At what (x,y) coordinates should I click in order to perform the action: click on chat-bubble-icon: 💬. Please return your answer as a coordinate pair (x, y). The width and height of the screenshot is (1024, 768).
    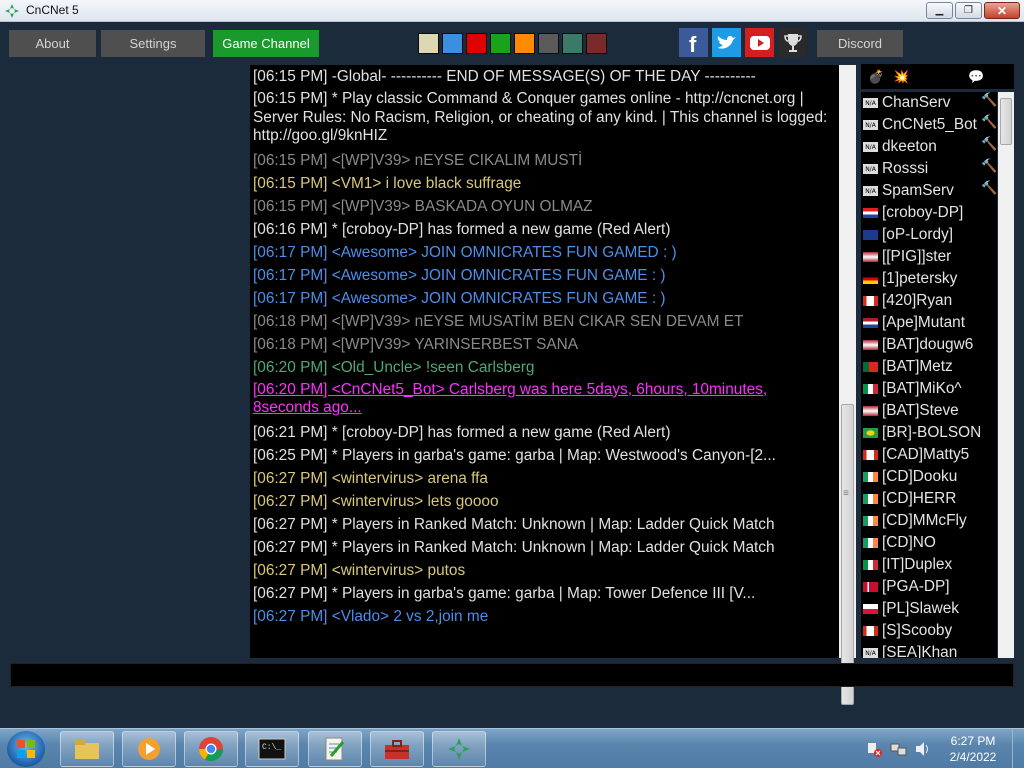
    Looking at the image, I should click on (976, 77).